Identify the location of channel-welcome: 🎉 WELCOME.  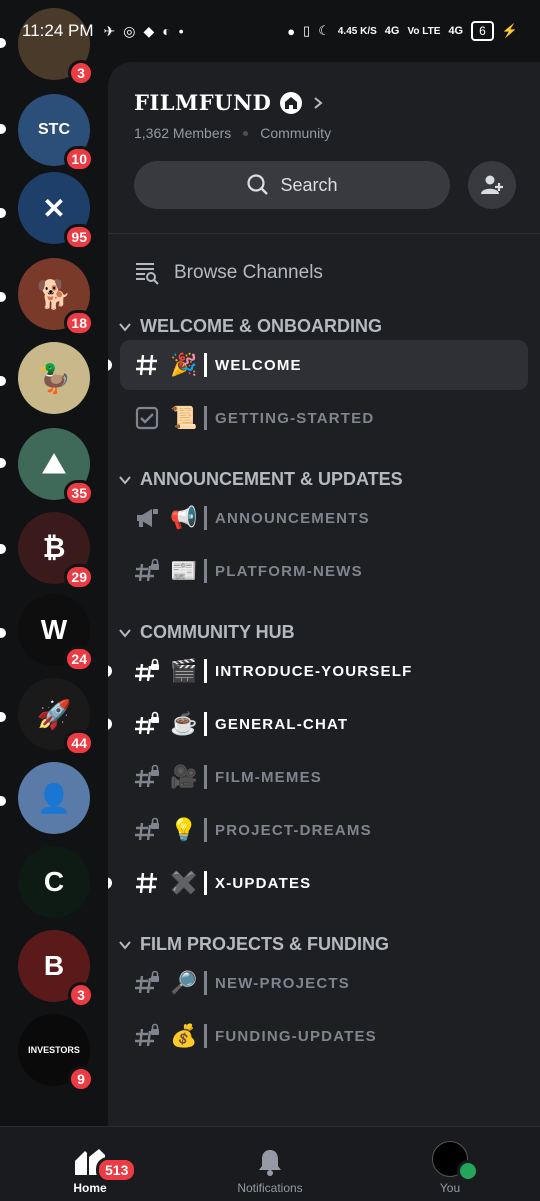
(318, 365).